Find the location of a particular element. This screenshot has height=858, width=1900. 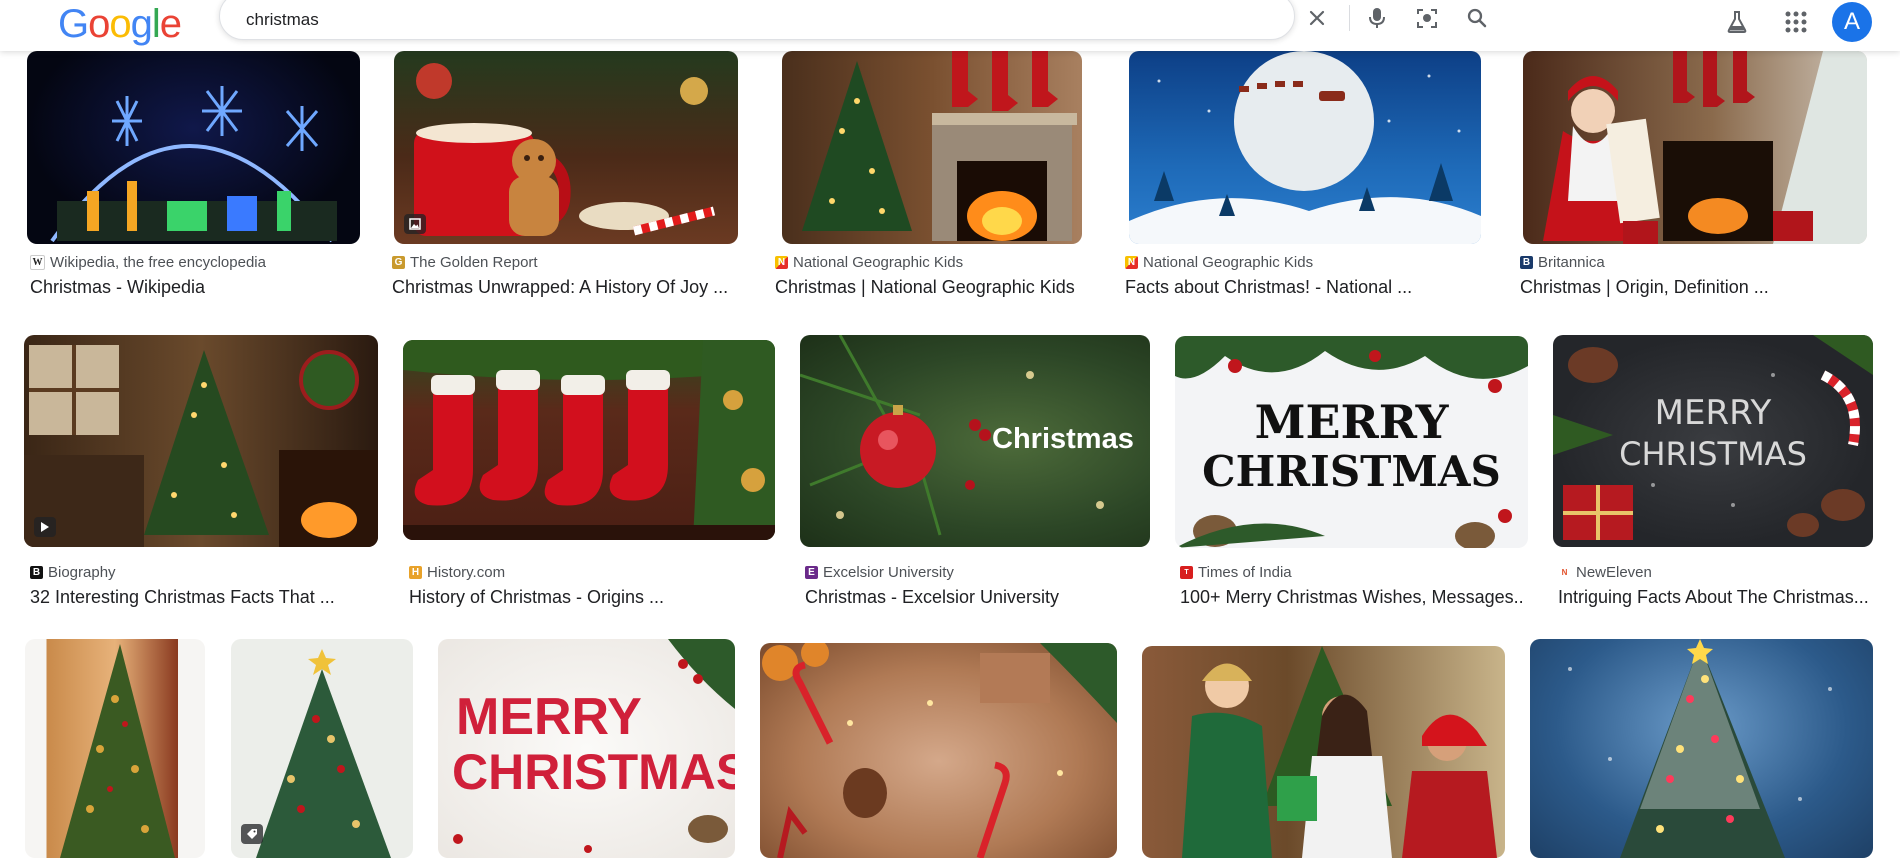

shopping-tag-badge-icon is located at coordinates (252, 834).